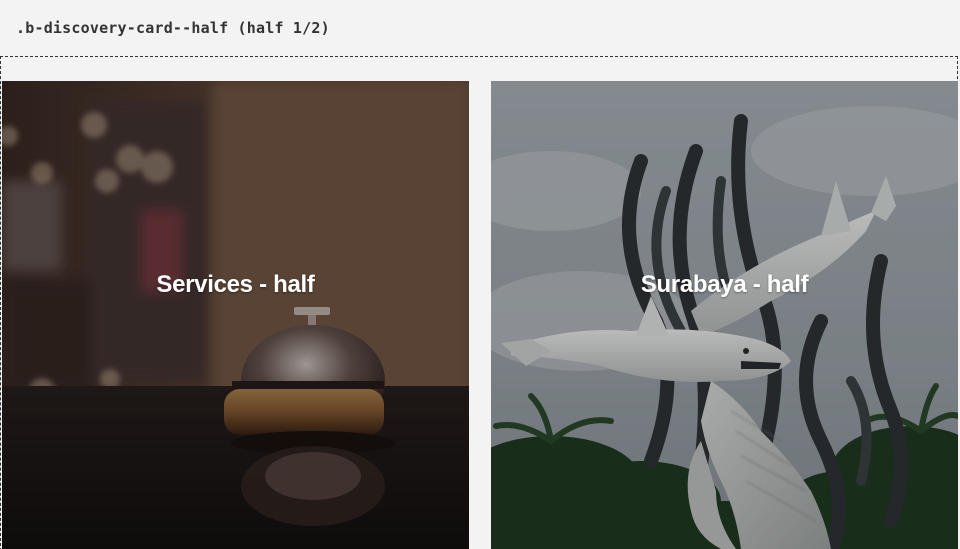  Describe the element at coordinates (173, 28) in the screenshot. I see `component-class-label: .b-discovery-card--half (half 1/2)` at that location.